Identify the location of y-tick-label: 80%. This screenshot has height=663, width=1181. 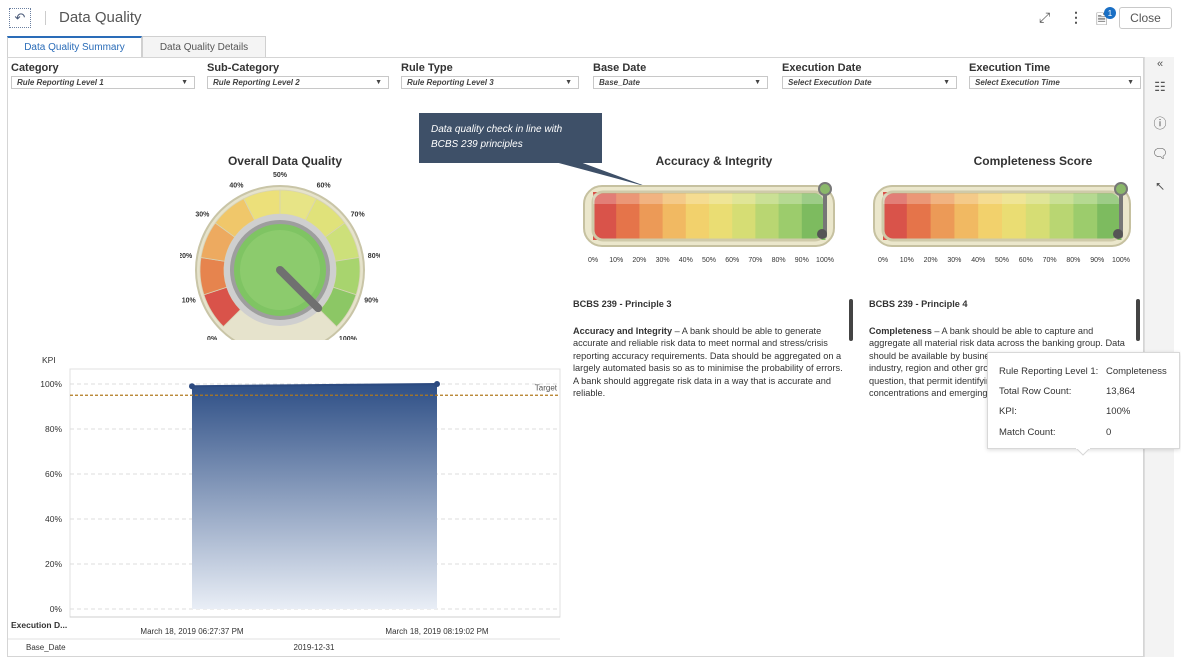
(53, 429).